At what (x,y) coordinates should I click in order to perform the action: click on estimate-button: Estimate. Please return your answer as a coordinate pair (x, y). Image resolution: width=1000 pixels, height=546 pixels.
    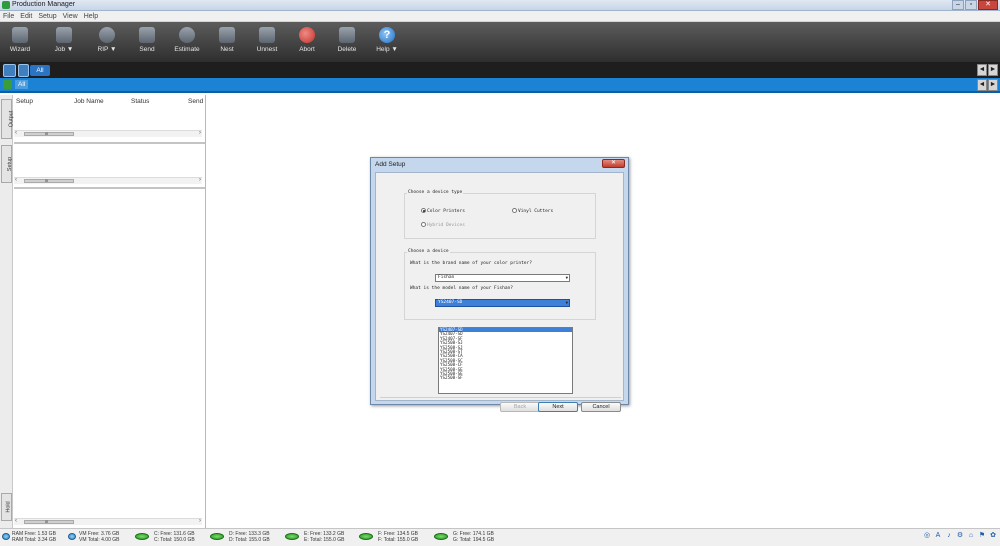
    Looking at the image, I should click on (187, 42).